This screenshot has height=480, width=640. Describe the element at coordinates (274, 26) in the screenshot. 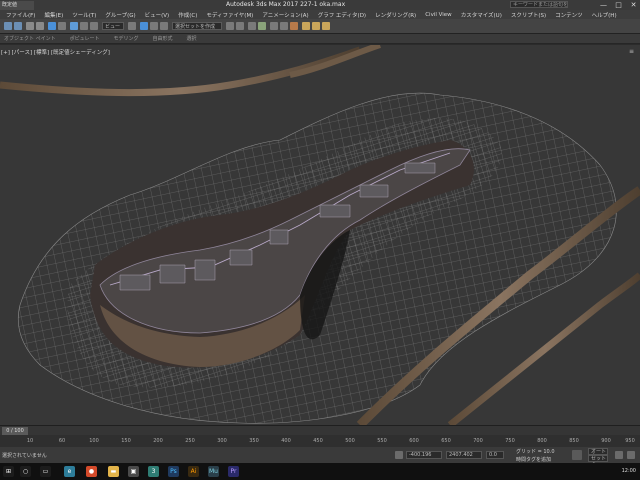

I see `curve-editor-icon` at that location.